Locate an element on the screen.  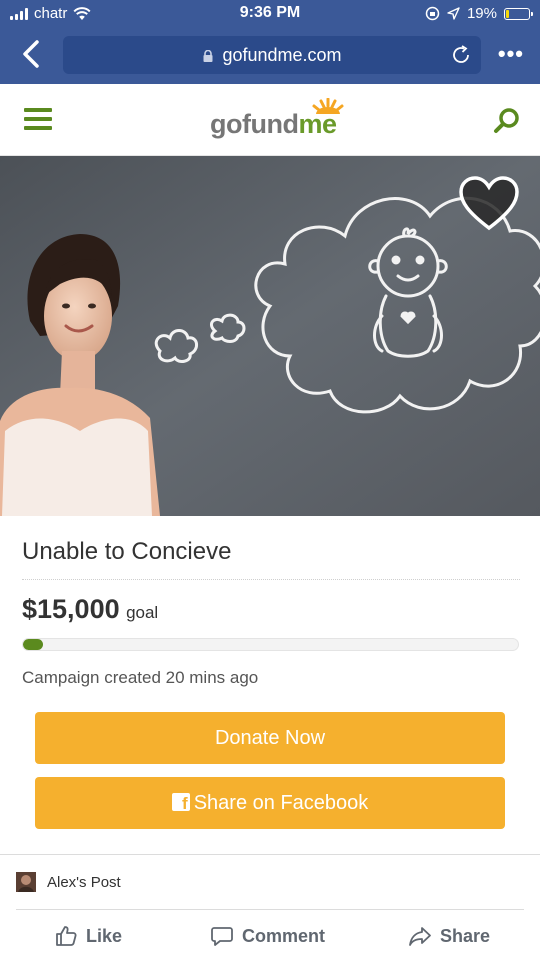
like-label: Like is located at coordinates (104, 935).